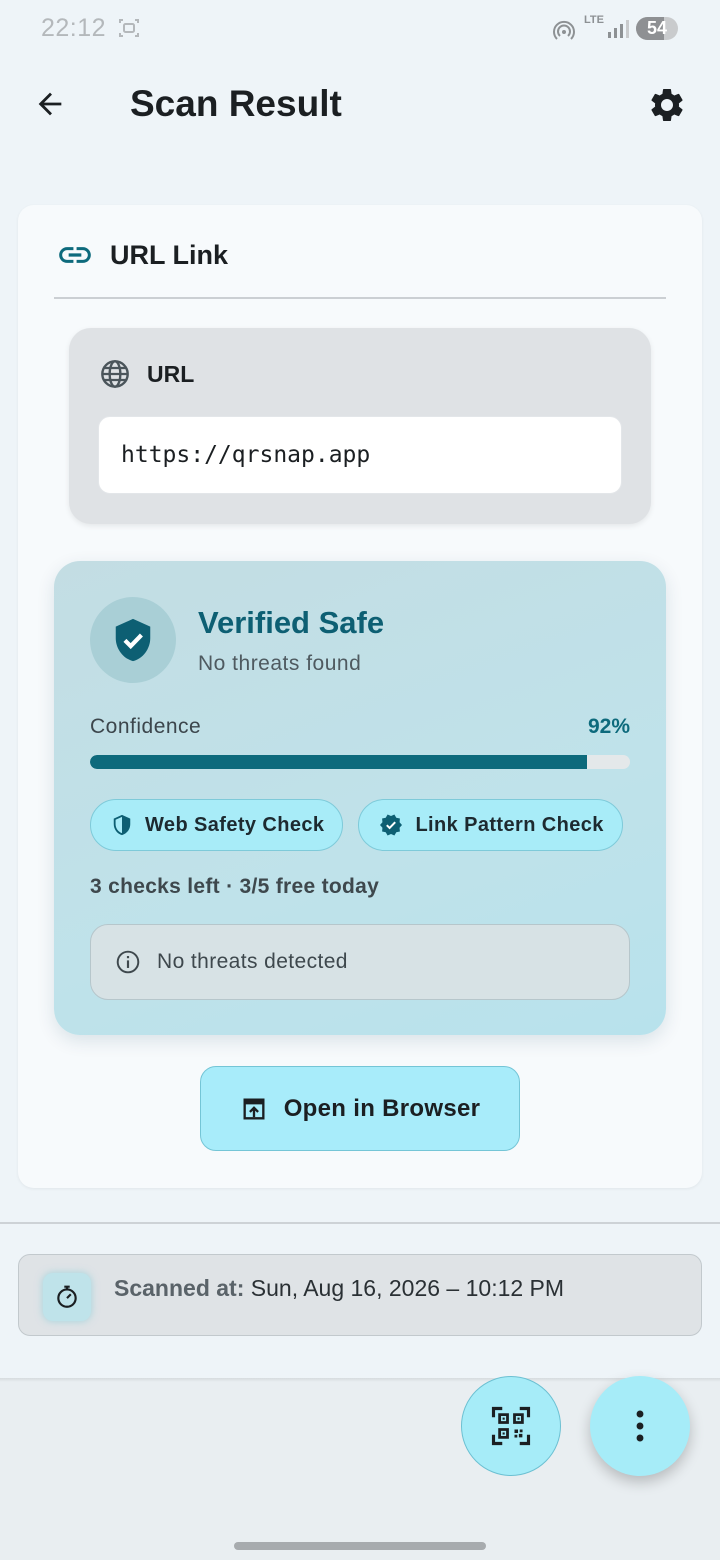 This screenshot has height=1560, width=720. I want to click on settings-button, so click(667, 105).